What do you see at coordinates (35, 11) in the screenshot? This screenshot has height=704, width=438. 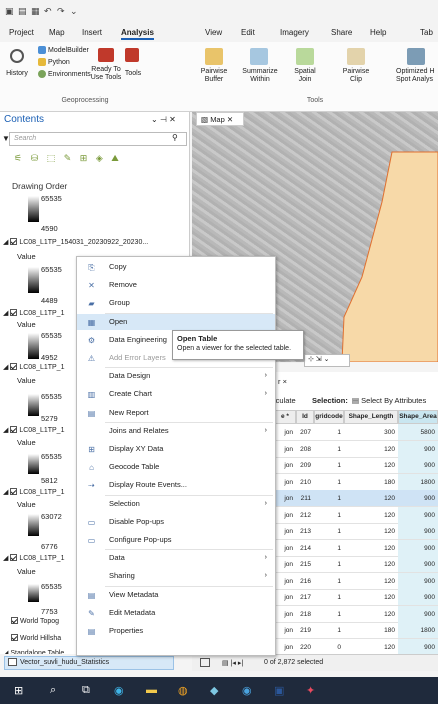 I see `grid-icon: ▦` at bounding box center [35, 11].